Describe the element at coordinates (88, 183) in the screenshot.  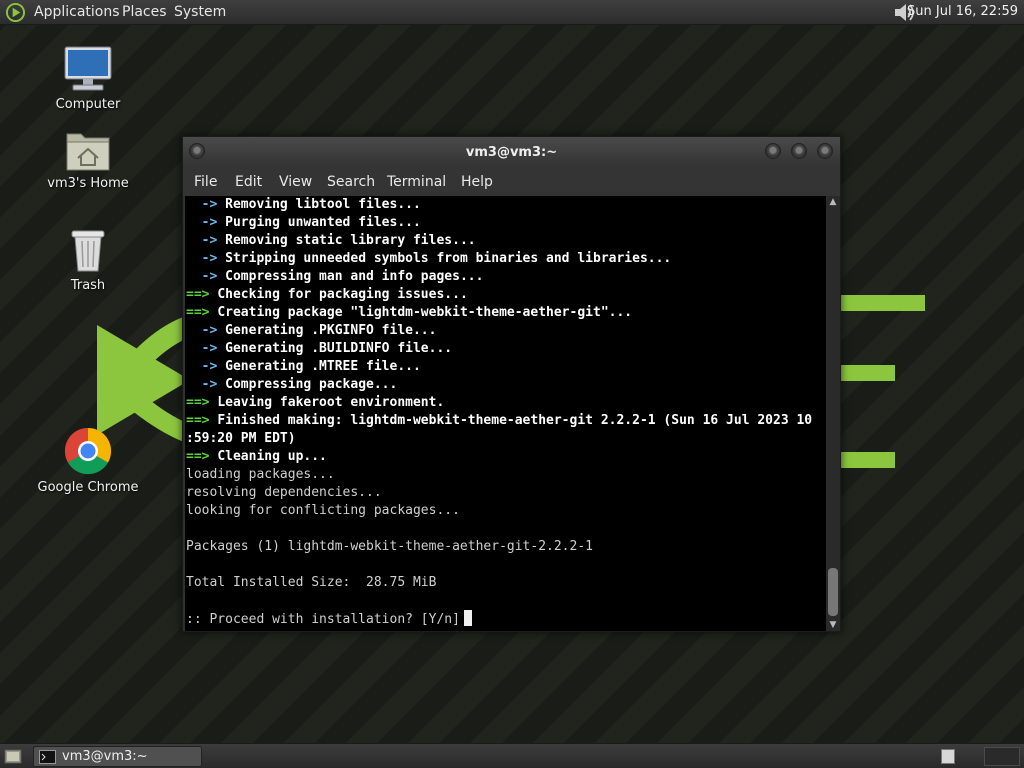
I see `desktop-icon-label: vm3's Home` at that location.